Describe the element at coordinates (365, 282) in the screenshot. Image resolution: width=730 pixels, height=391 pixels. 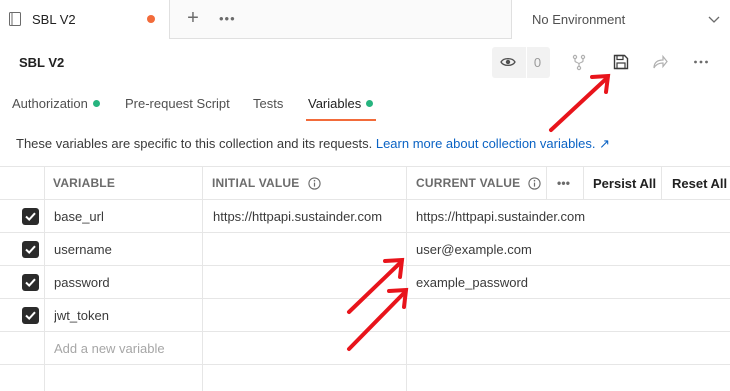
I see `table-row: password example_password` at that location.